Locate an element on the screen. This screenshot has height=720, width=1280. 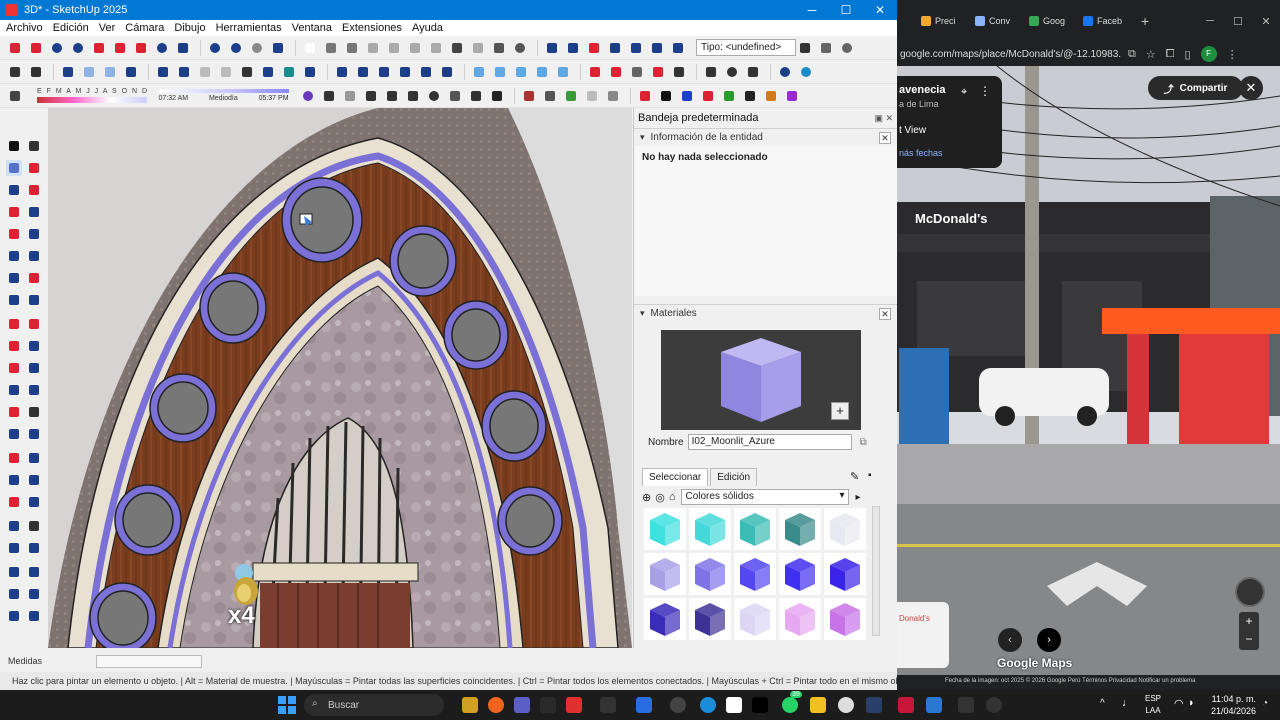
place-card: avenecia a de Lima t View nás fechas ⌖ ⋮ is located at coordinates (949, 122).